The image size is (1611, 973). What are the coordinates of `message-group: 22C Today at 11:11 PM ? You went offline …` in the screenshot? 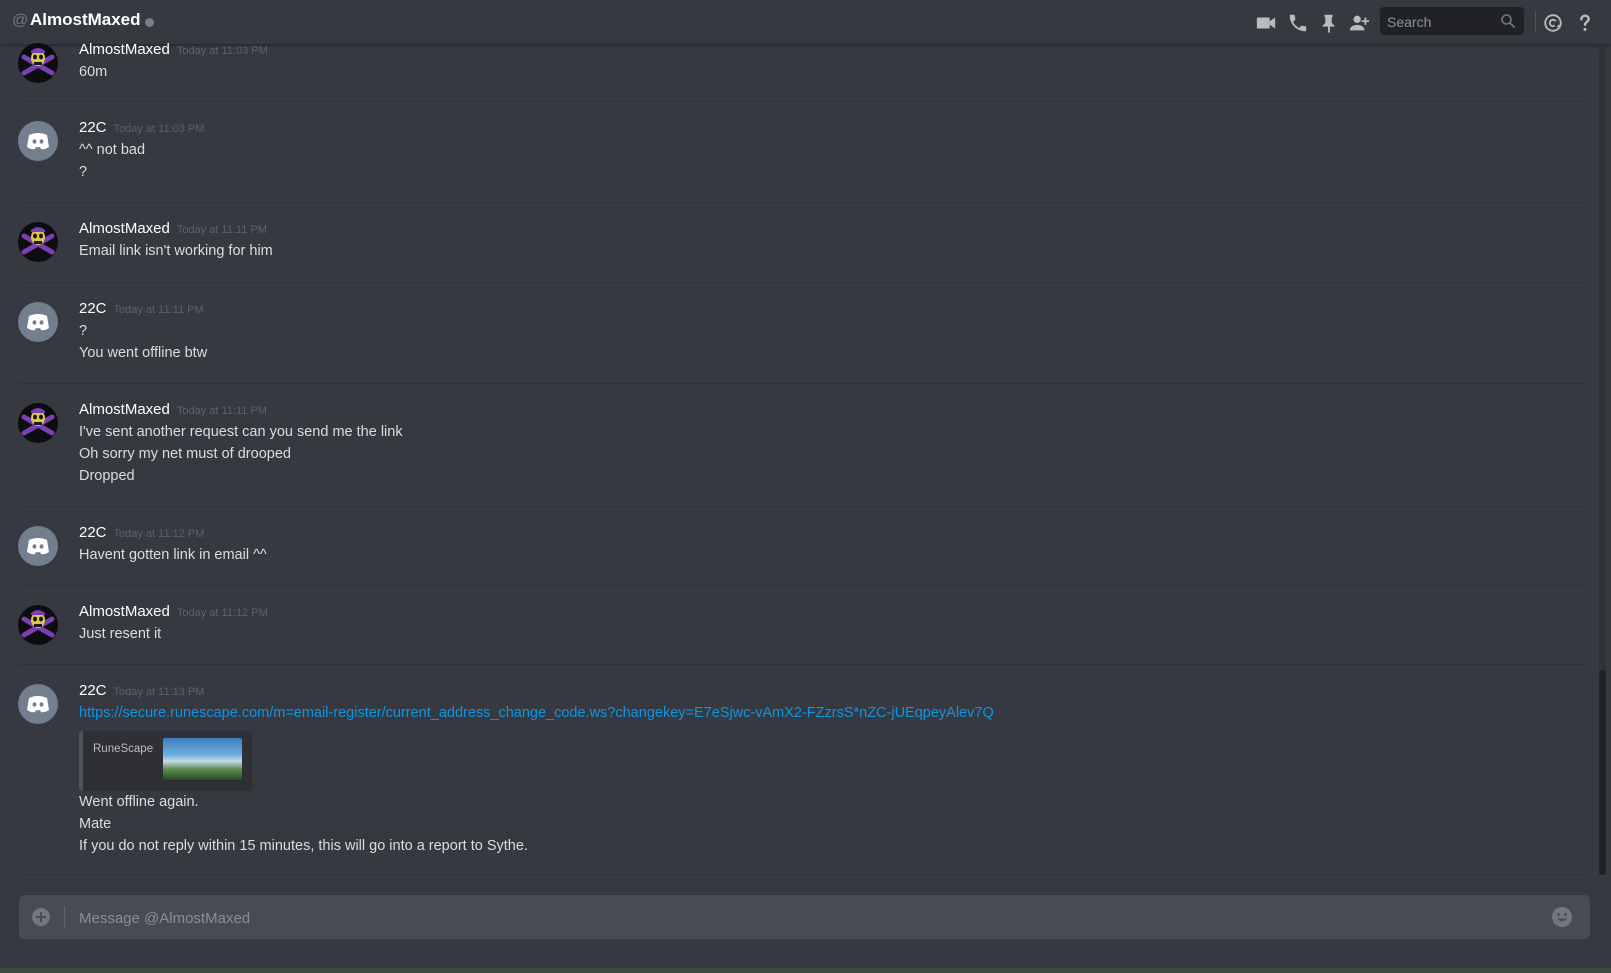 It's located at (803, 333).